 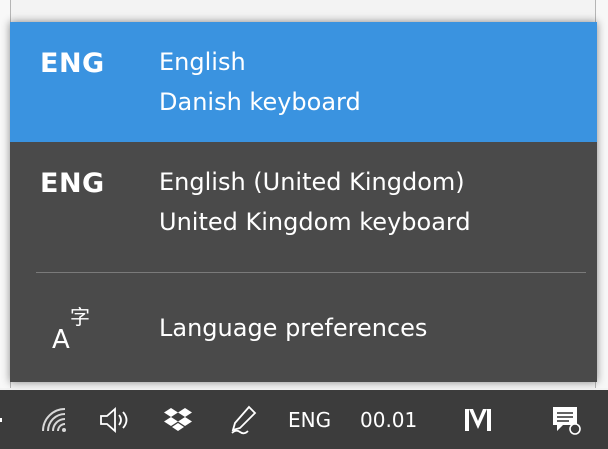 What do you see at coordinates (202, 62) in the screenshot?
I see `language-name: English` at bounding box center [202, 62].